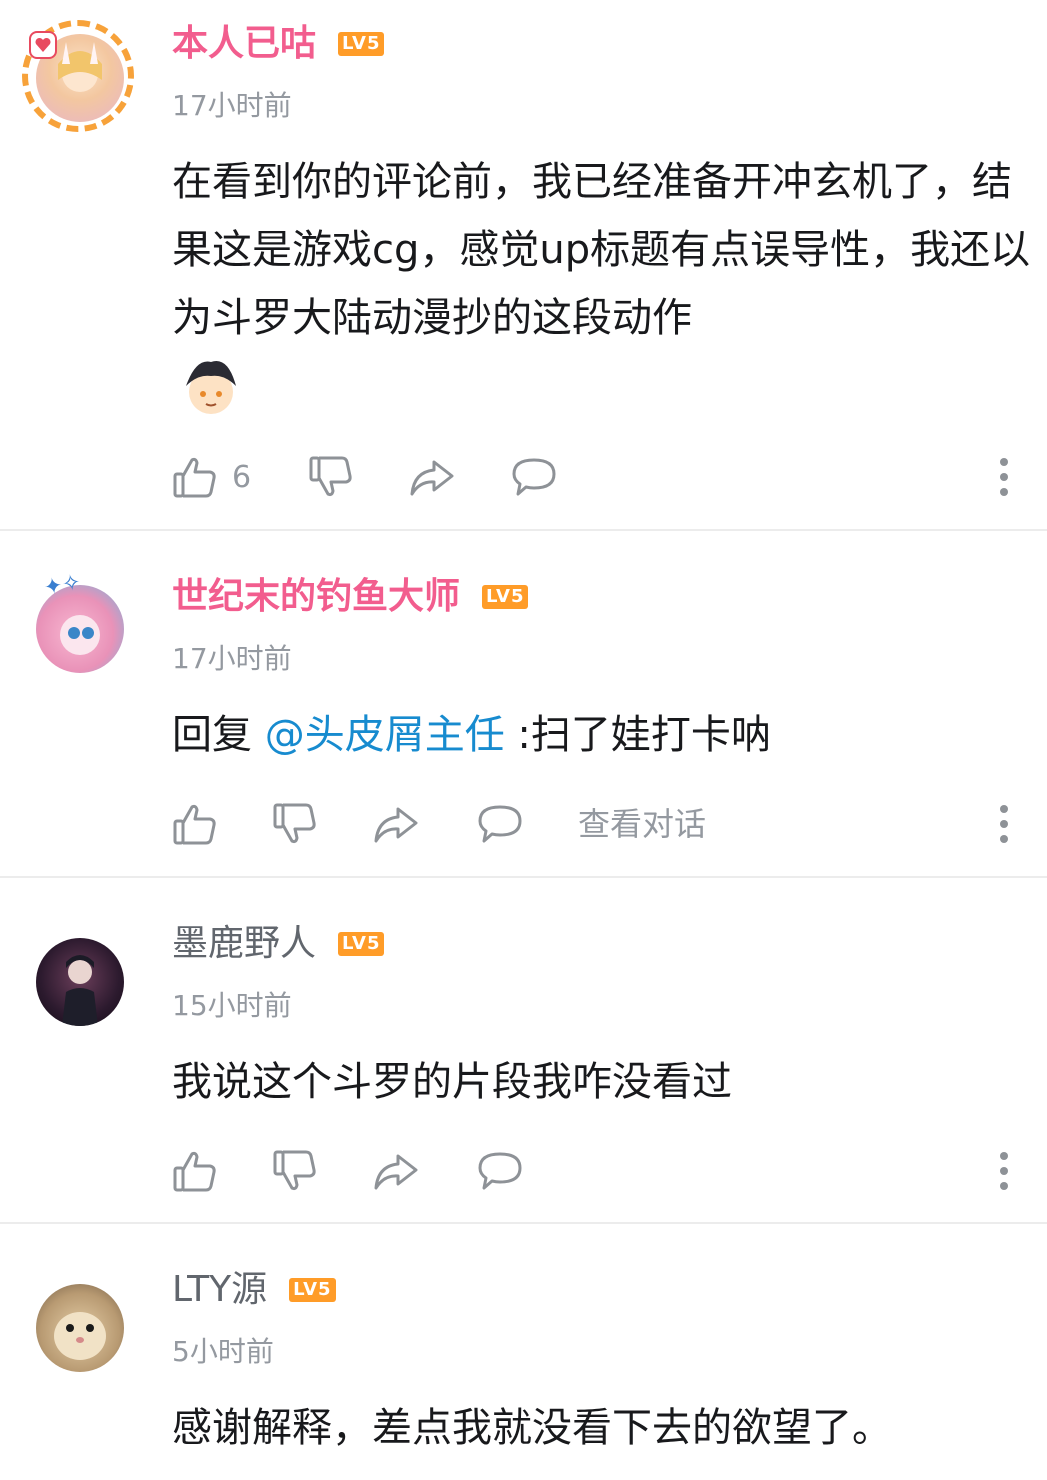 The width and height of the screenshot is (1047, 1480). Describe the element at coordinates (642, 824) in the screenshot. I see `view-conversation-link: 查看对话` at that location.